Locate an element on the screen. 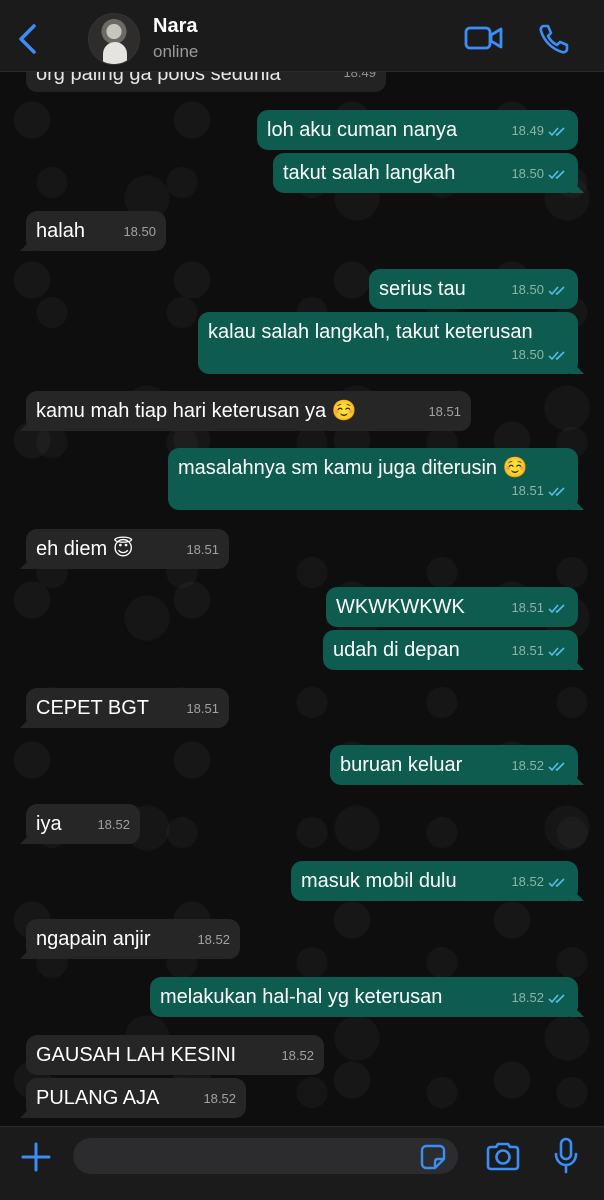 The width and height of the screenshot is (604, 1200). message-text: CEPET BGT is located at coordinates (92, 708).